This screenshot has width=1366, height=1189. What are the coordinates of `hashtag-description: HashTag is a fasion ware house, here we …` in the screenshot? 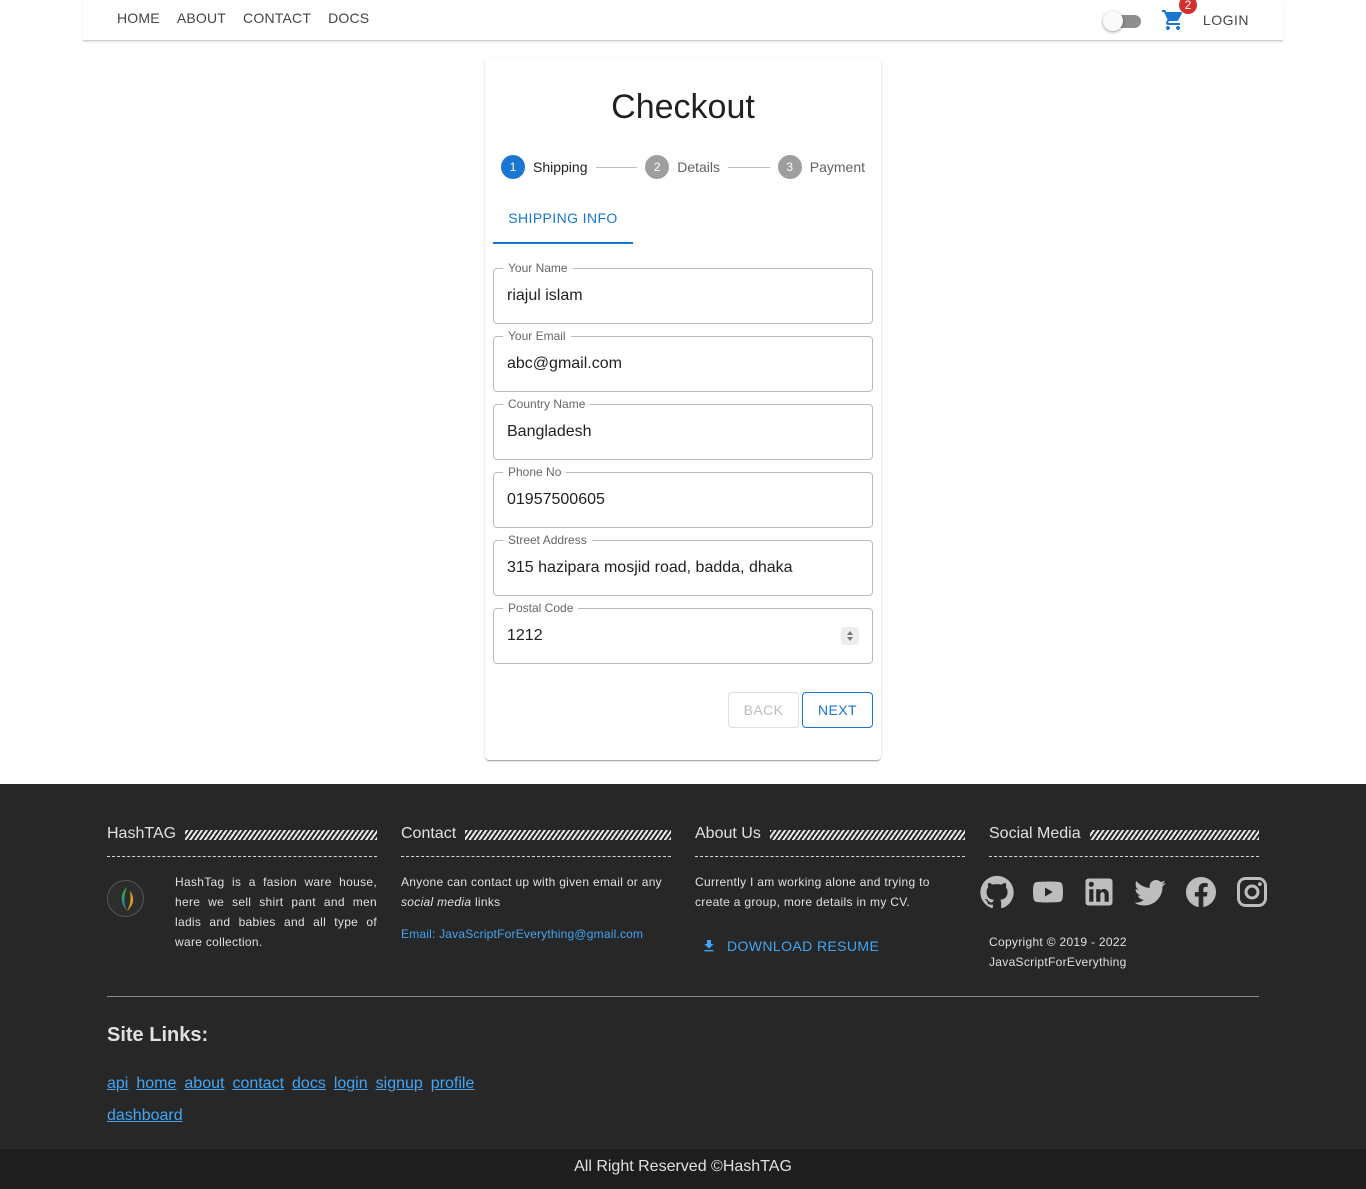 It's located at (276, 912).